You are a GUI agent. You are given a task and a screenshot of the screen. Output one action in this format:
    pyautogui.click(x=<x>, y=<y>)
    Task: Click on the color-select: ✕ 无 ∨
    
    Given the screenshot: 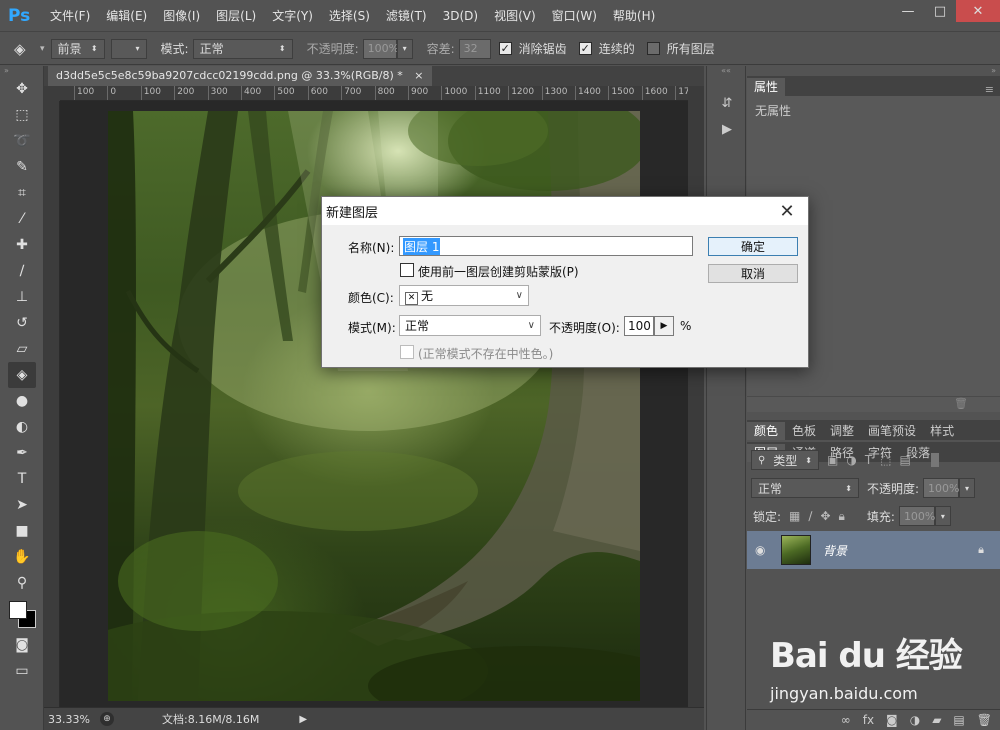 What is the action you would take?
    pyautogui.click(x=464, y=295)
    